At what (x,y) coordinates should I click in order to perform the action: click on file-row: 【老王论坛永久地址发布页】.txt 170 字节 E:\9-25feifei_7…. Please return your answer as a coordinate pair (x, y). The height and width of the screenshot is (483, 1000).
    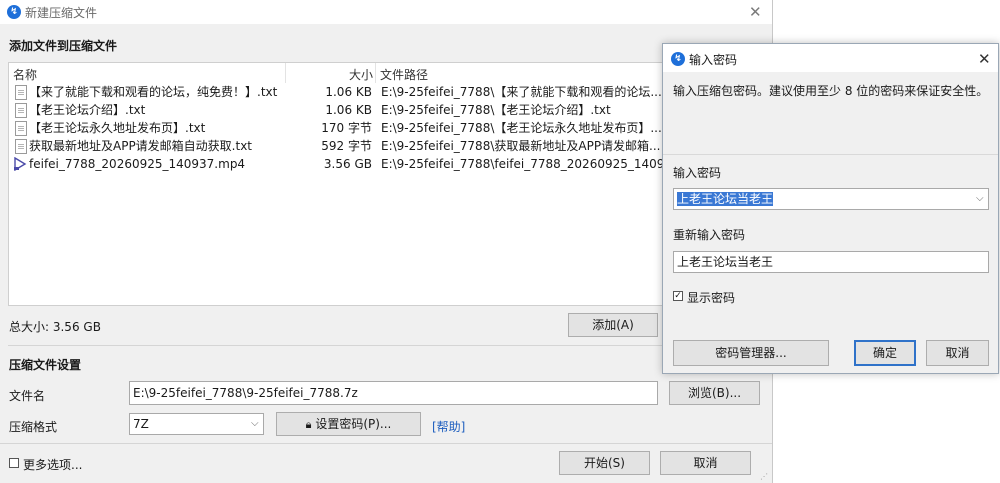
    Looking at the image, I should click on (339, 128).